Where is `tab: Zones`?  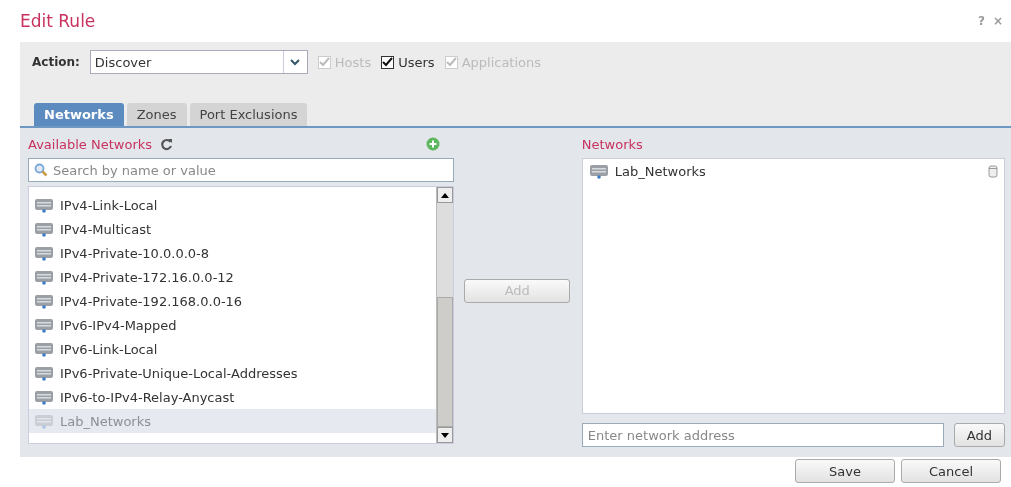 tab: Zones is located at coordinates (156, 114).